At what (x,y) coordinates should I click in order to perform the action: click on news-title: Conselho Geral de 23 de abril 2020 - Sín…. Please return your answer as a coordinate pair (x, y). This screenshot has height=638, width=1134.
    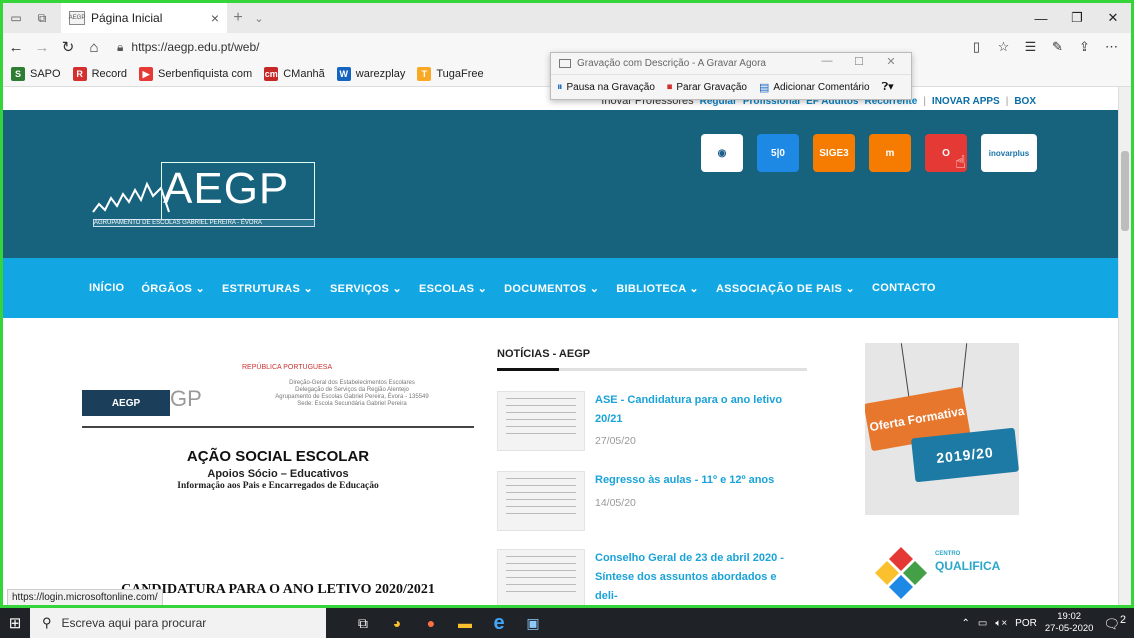
    Looking at the image, I should click on (690, 577).